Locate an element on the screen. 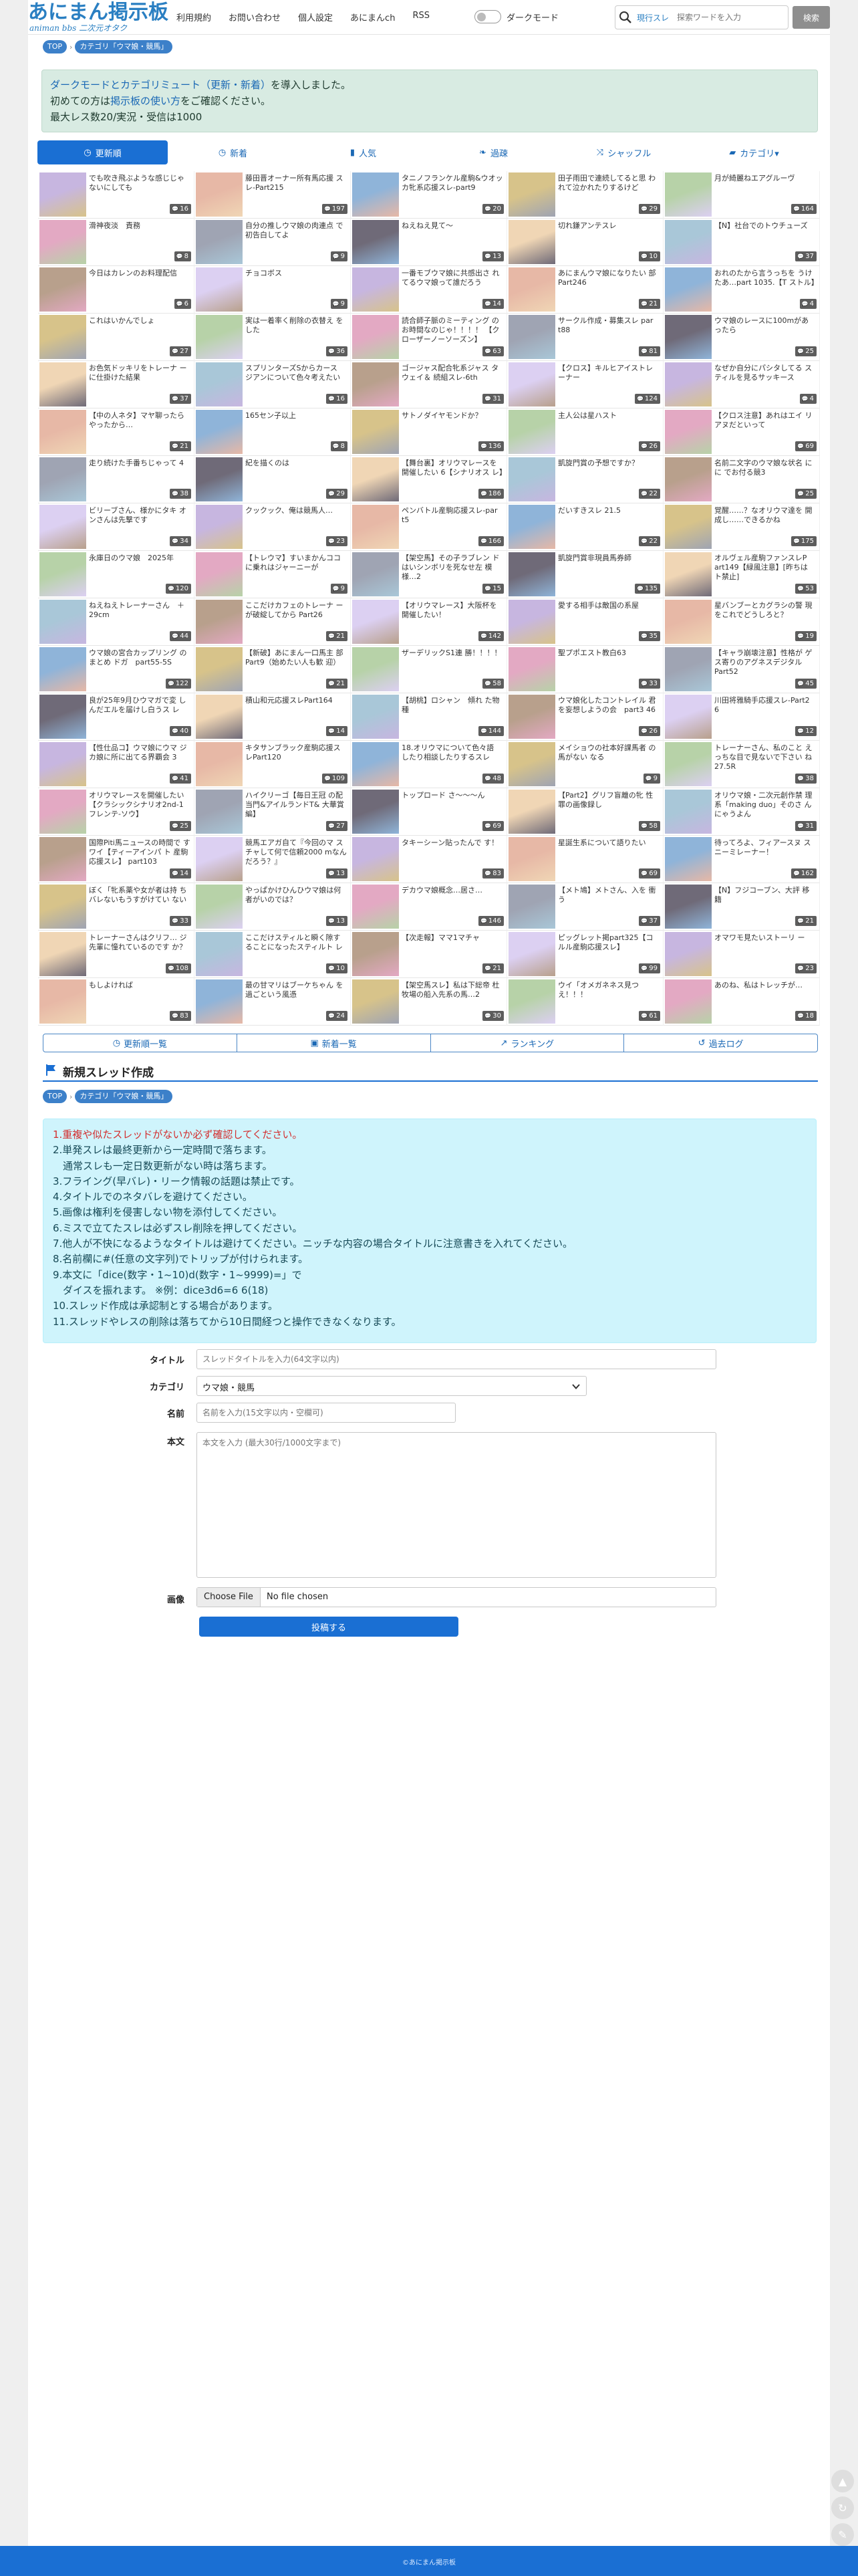 The width and height of the screenshot is (858, 2576). thread-title: ウマ娘化したコントレイル 君を妄想しようの会 part3 46 is located at coordinates (609, 710).